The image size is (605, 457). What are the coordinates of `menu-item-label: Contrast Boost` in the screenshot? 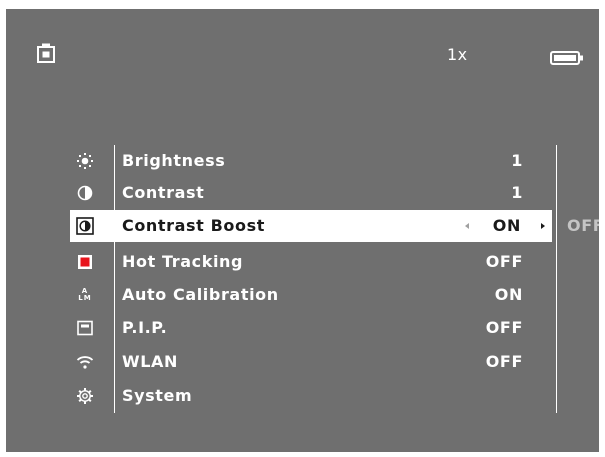 It's located at (193, 225).